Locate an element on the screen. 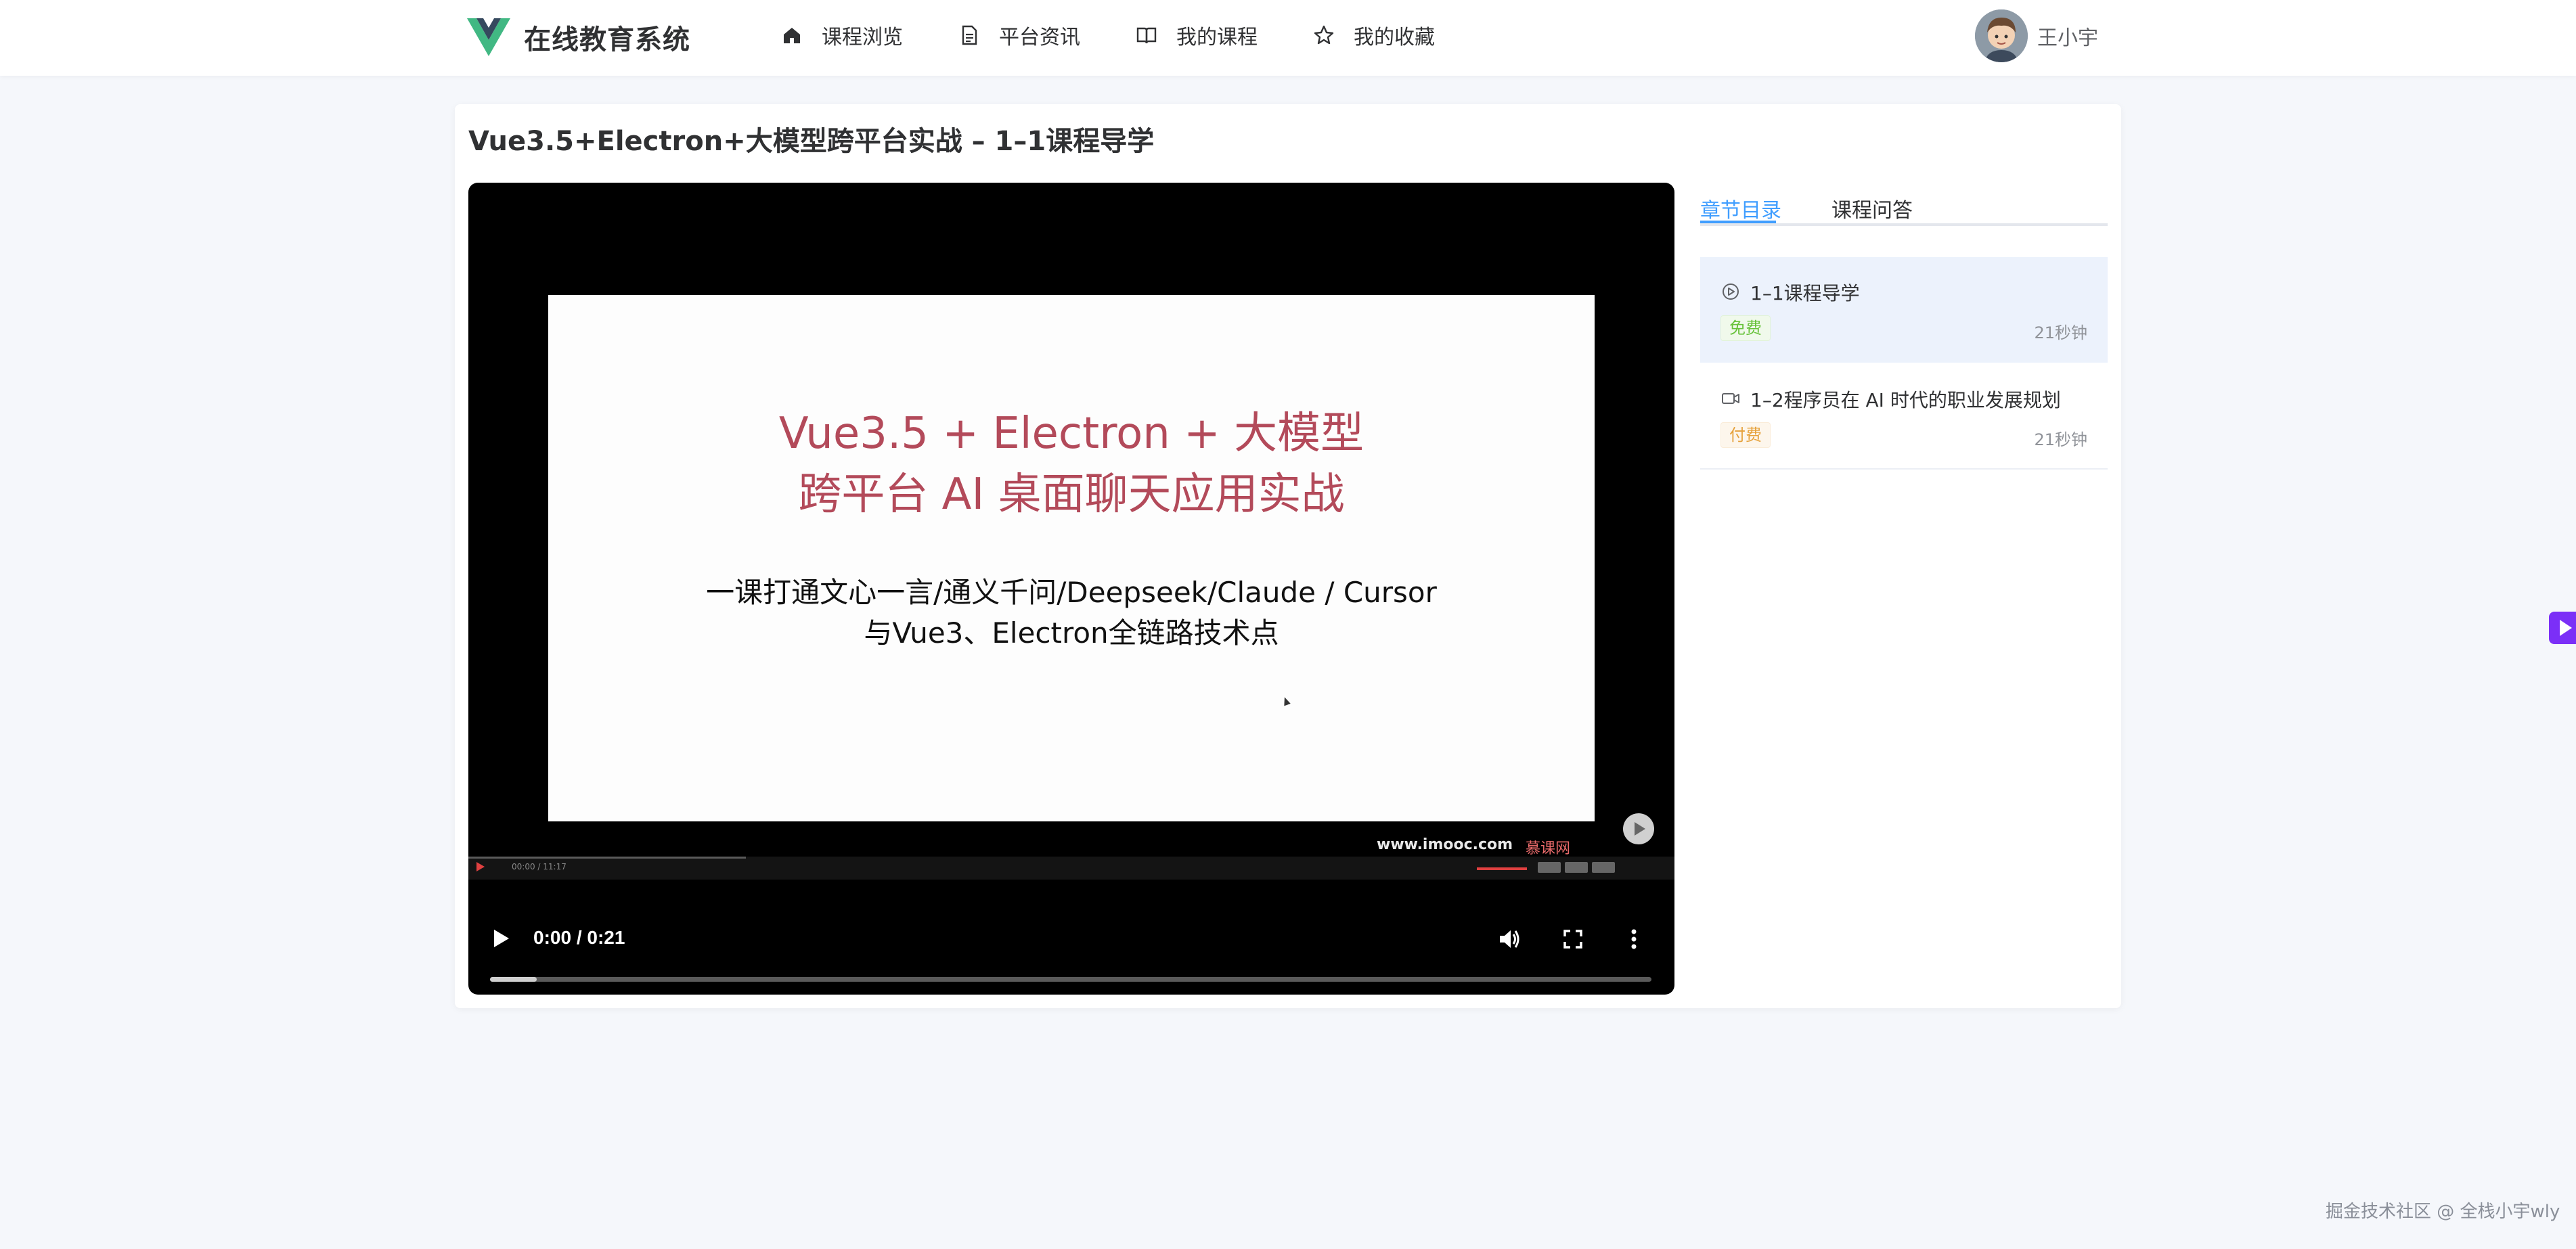  free-badge: 免费 is located at coordinates (1745, 328).